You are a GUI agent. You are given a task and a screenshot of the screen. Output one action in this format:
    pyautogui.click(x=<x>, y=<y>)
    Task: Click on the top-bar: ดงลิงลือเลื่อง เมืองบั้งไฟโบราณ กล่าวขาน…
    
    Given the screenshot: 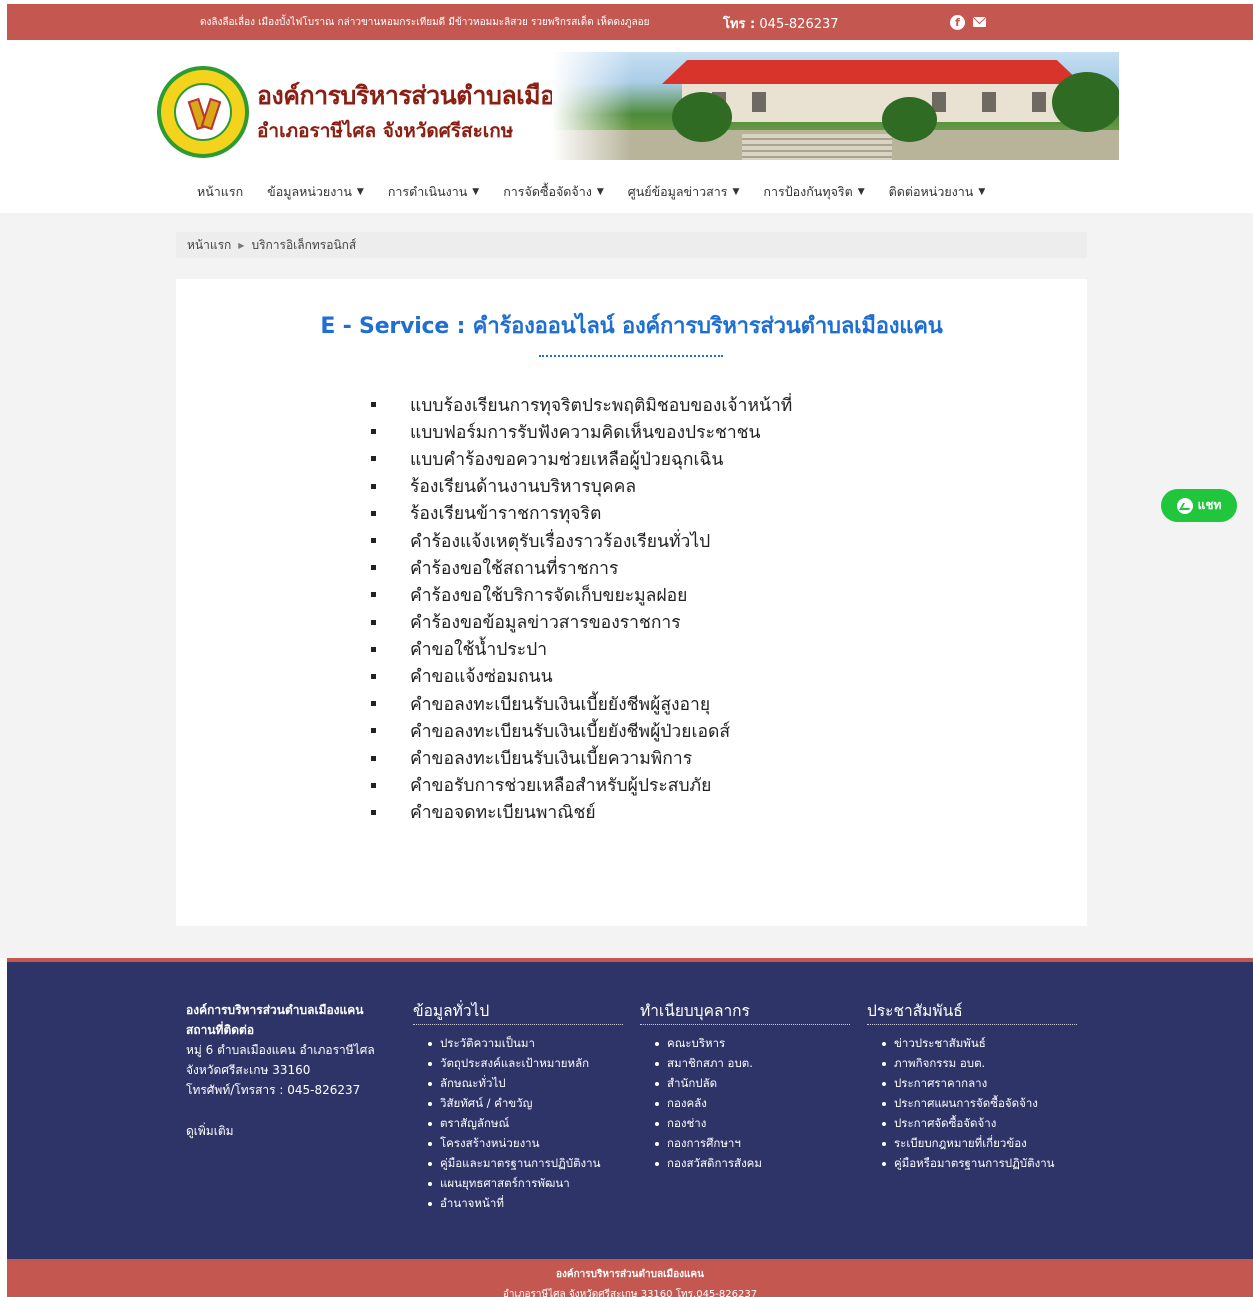 What is the action you would take?
    pyautogui.click(x=630, y=22)
    